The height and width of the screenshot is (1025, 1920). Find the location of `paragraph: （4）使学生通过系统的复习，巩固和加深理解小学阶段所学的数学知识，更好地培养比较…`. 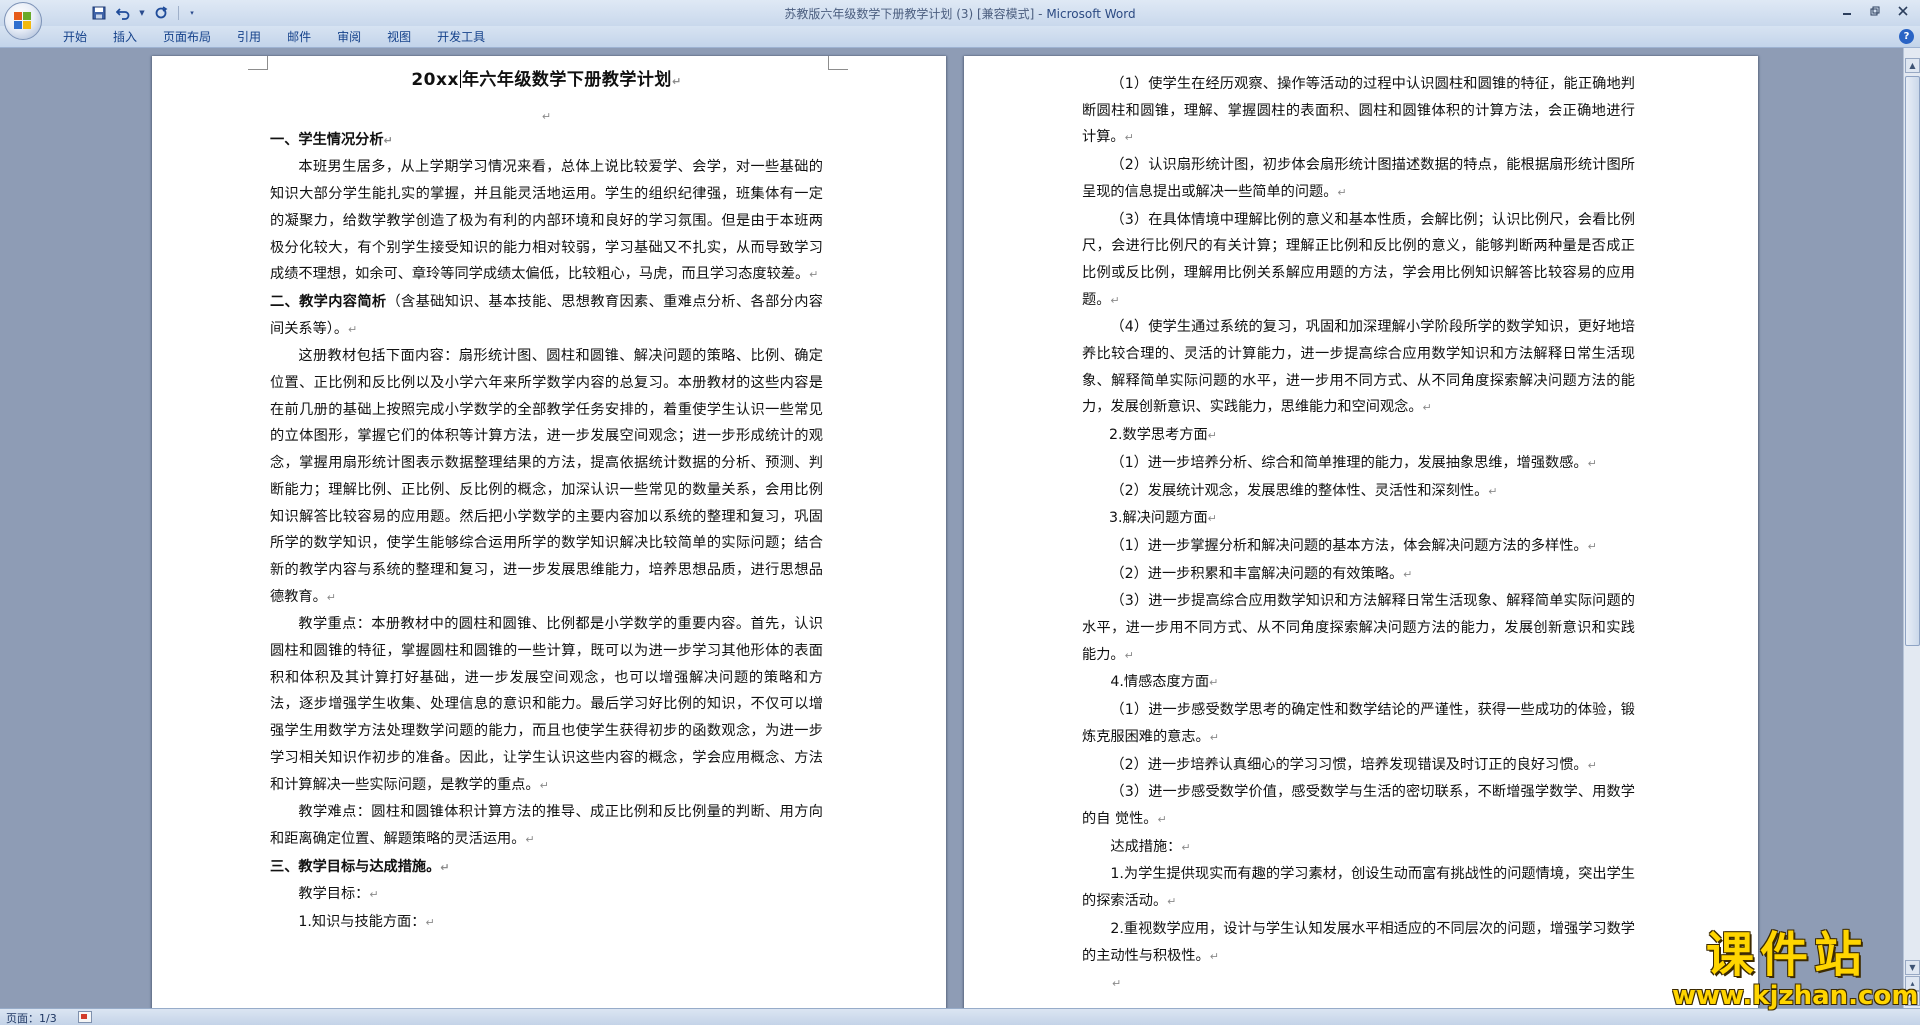

paragraph: （4）使学生通过系统的复习，巩固和加深理解小学阶段所学的数学知识，更好地培养比较… is located at coordinates (1358, 367).